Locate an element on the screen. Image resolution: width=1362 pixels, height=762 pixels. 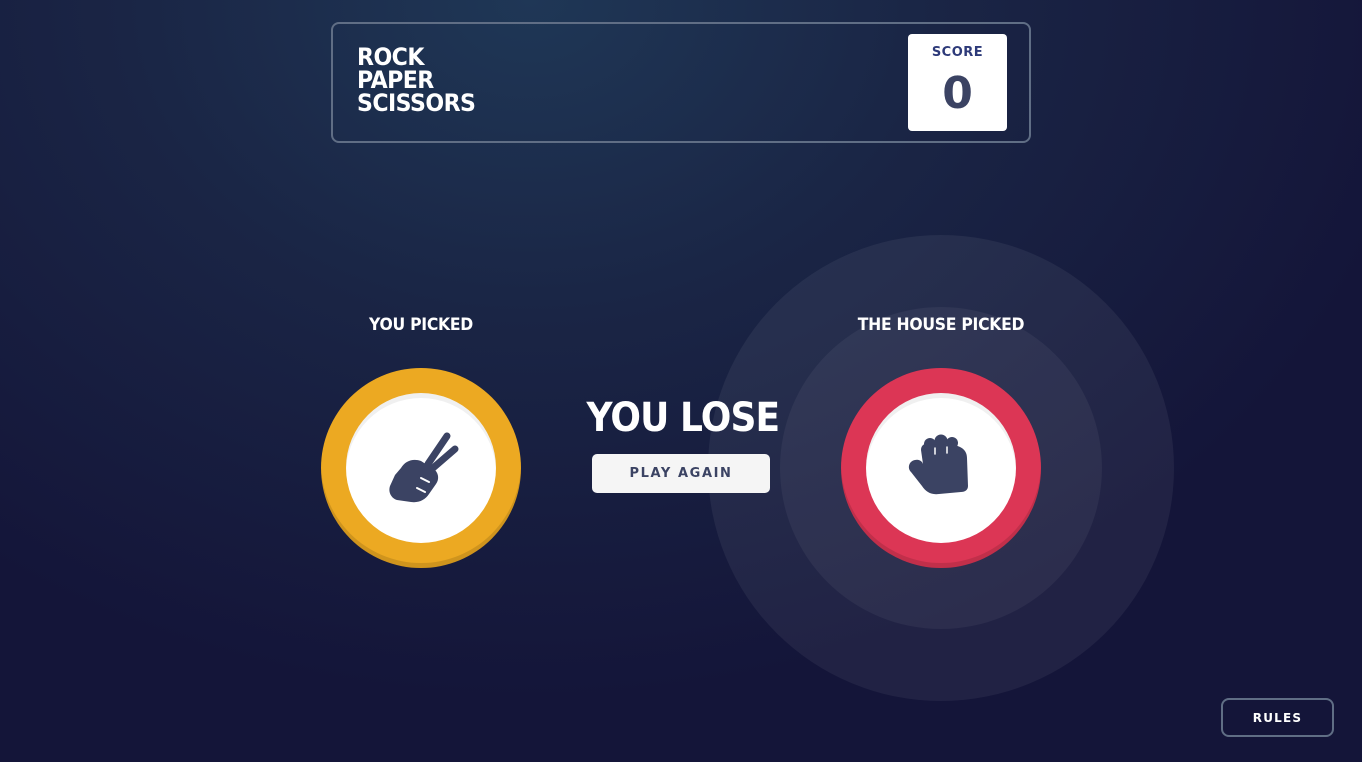
score-label: SCORE is located at coordinates (957, 52).